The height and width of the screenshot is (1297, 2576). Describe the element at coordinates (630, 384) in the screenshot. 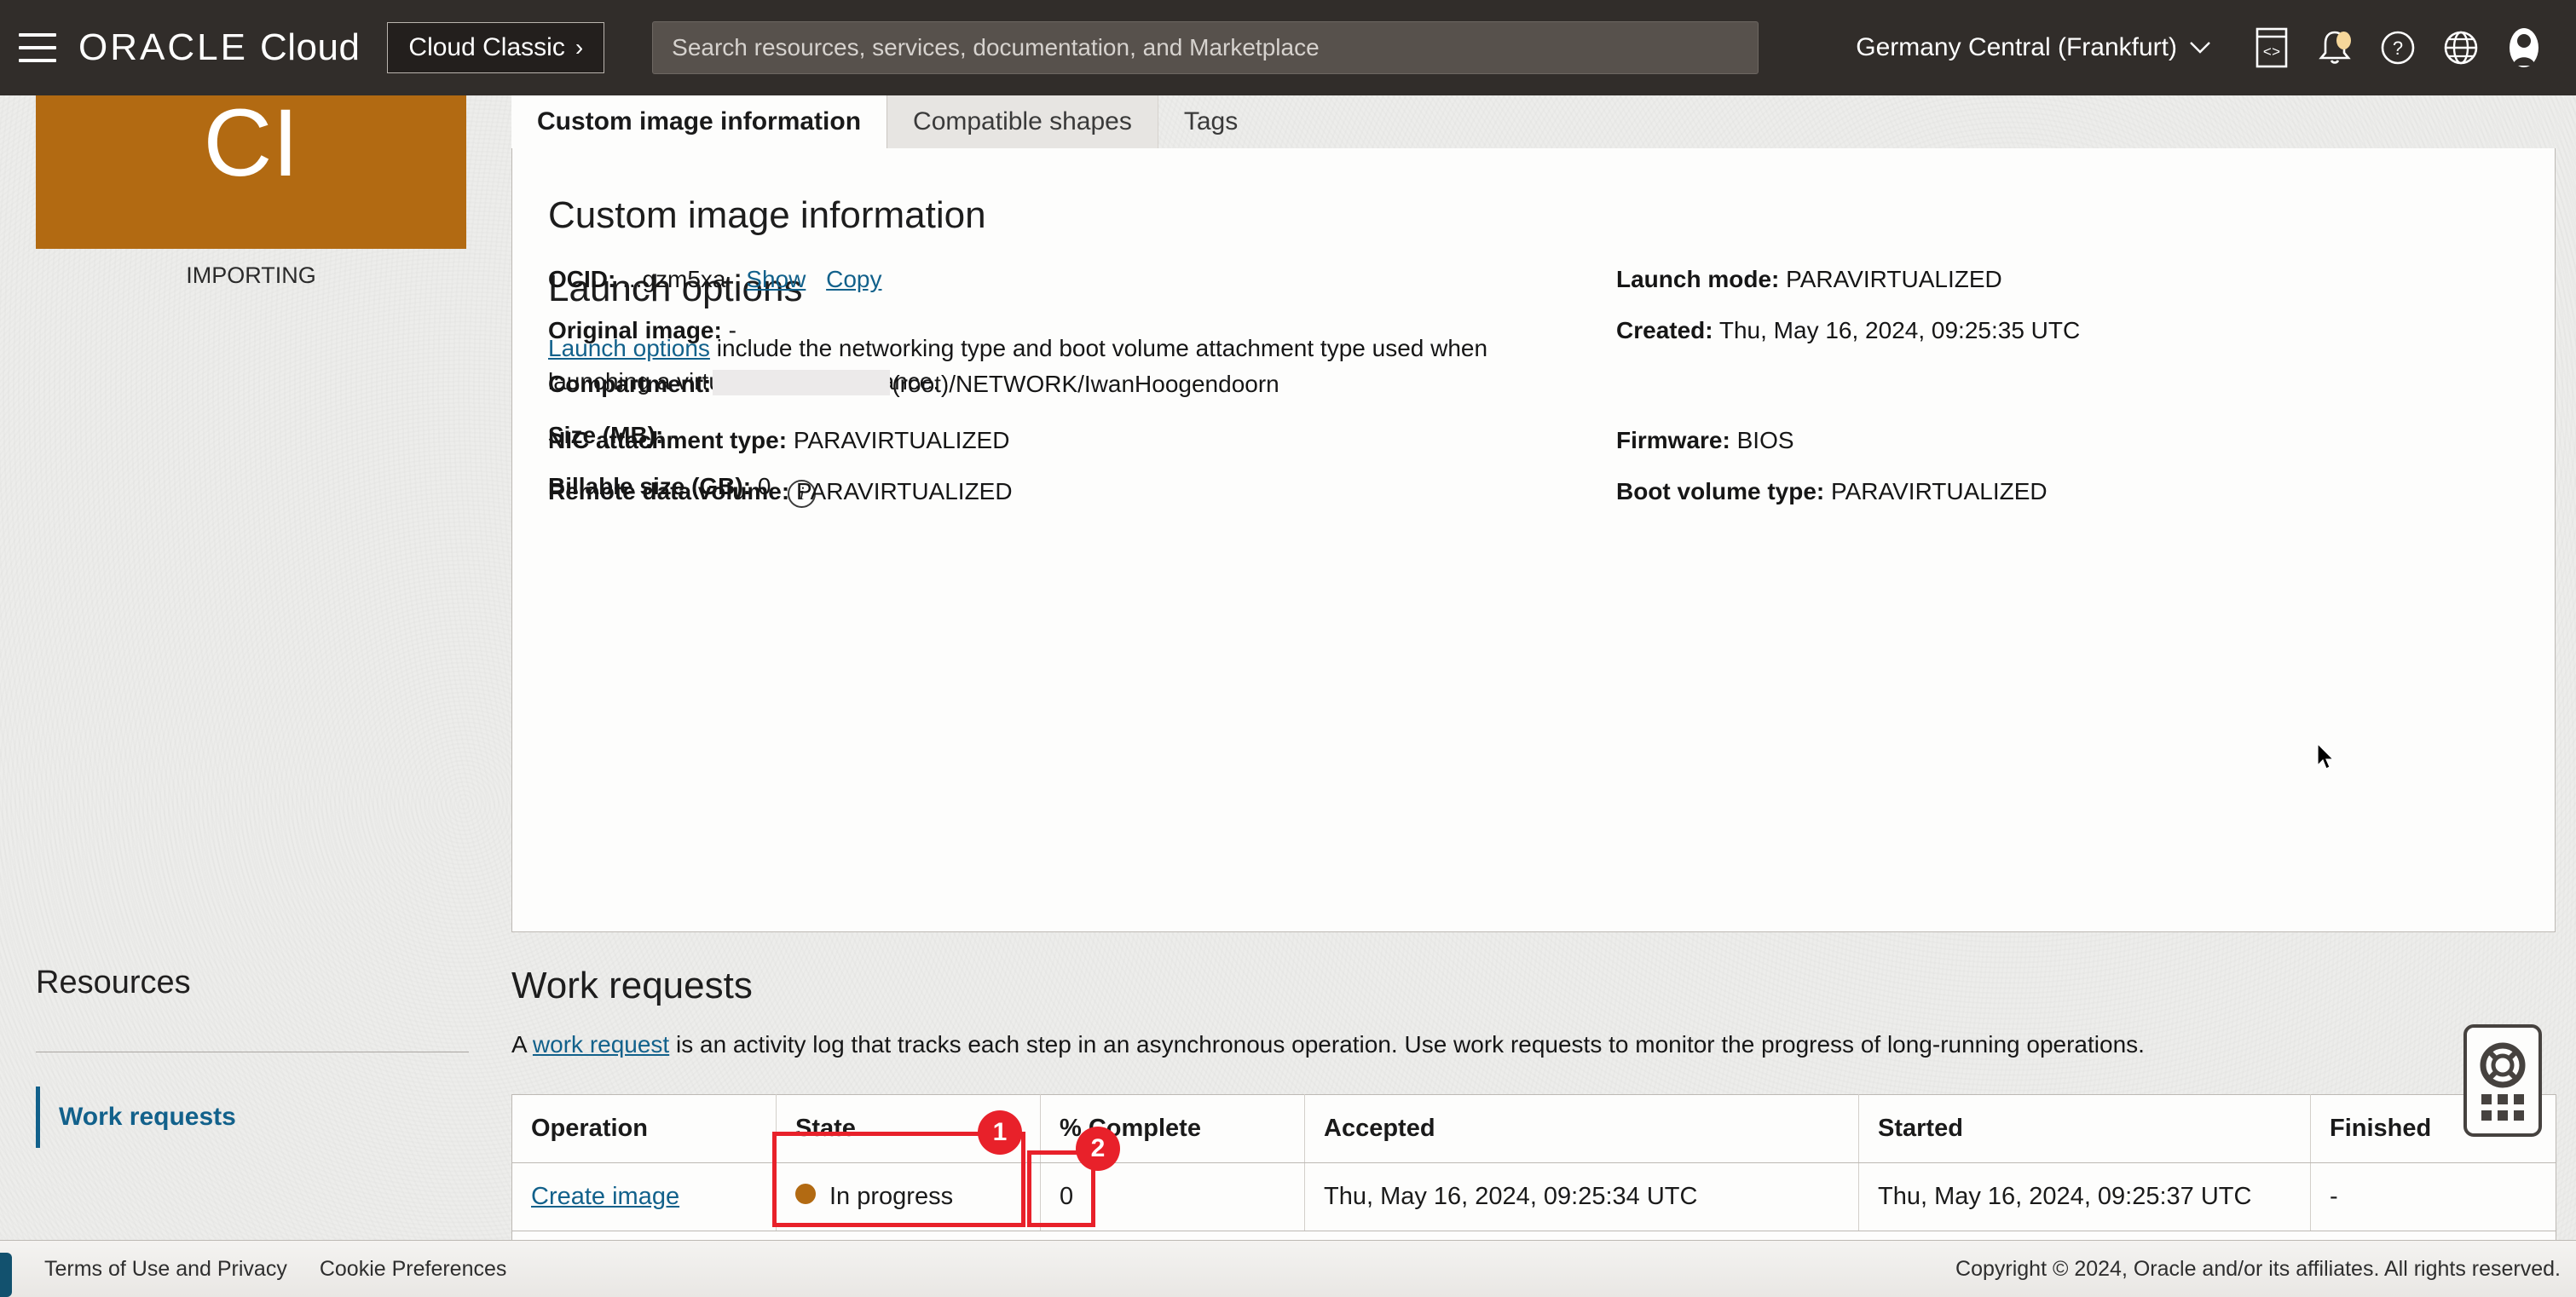

I see `field-label: Compartment:` at that location.